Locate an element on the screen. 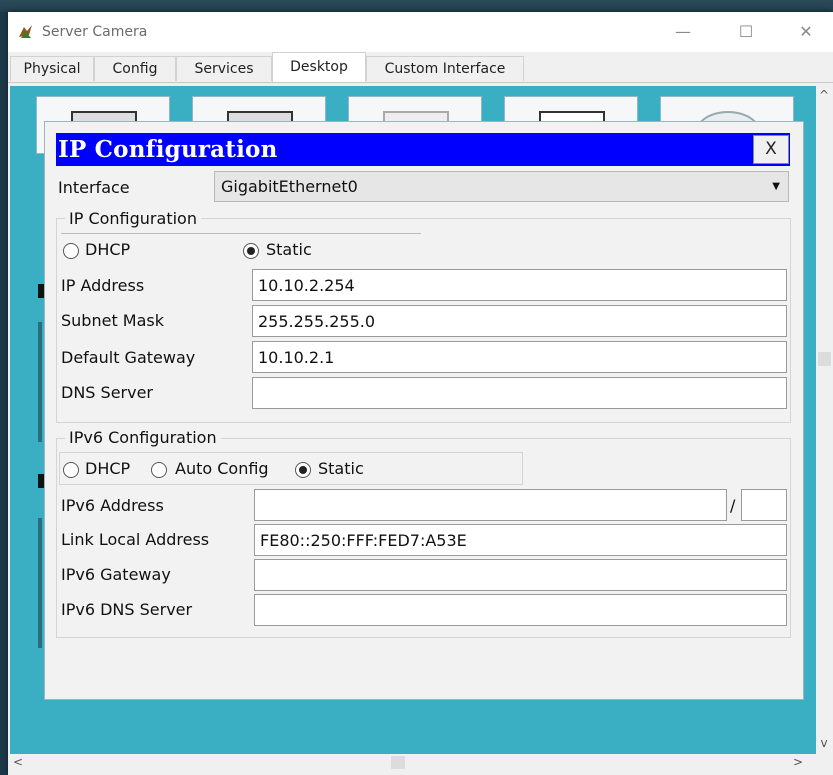  title-bar: Server Camera — ☐ ✕ is located at coordinates (420, 32).